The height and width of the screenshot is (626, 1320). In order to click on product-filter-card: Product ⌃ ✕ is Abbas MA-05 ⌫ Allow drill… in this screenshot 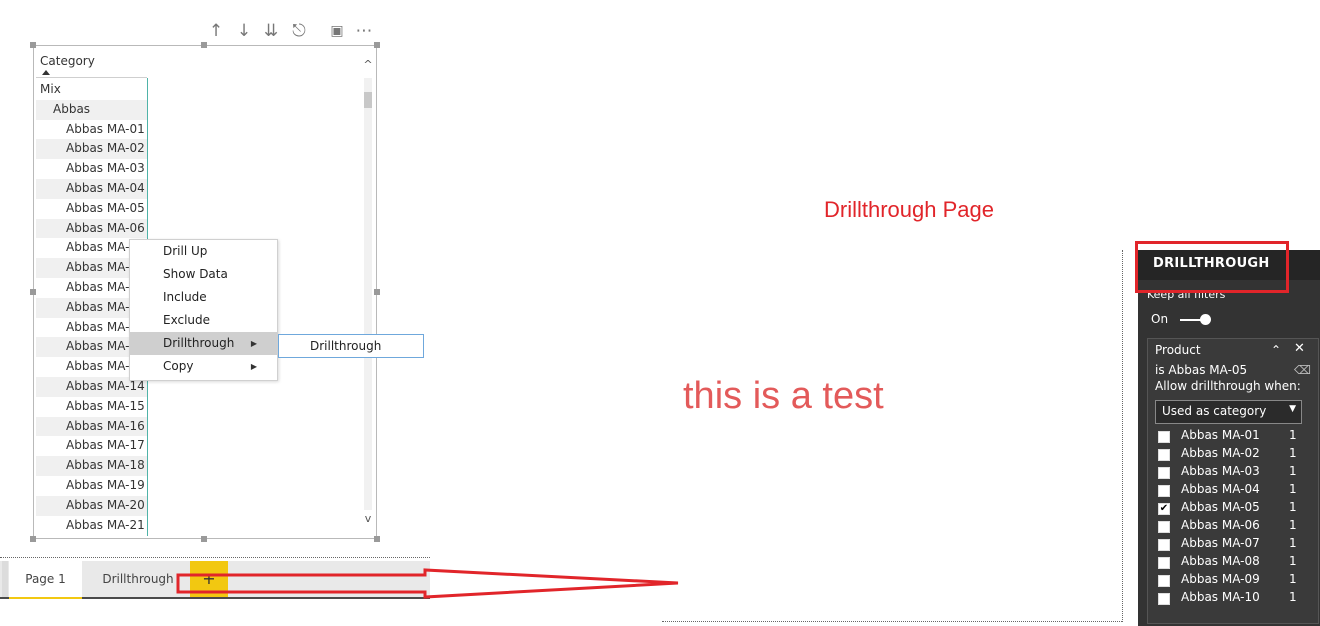, I will do `click(1233, 481)`.